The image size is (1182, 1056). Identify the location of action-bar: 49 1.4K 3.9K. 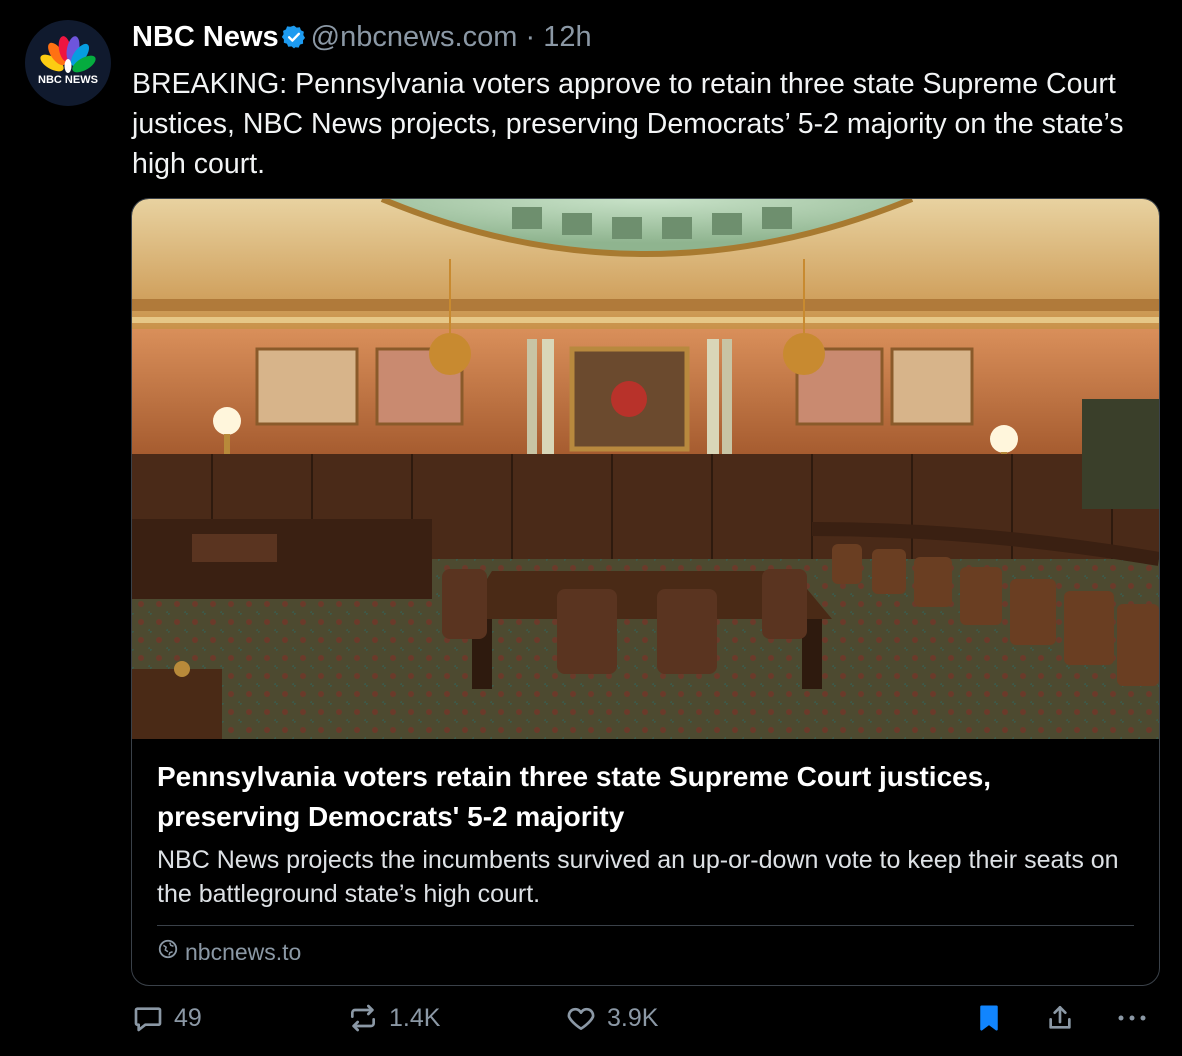
(591, 1022).